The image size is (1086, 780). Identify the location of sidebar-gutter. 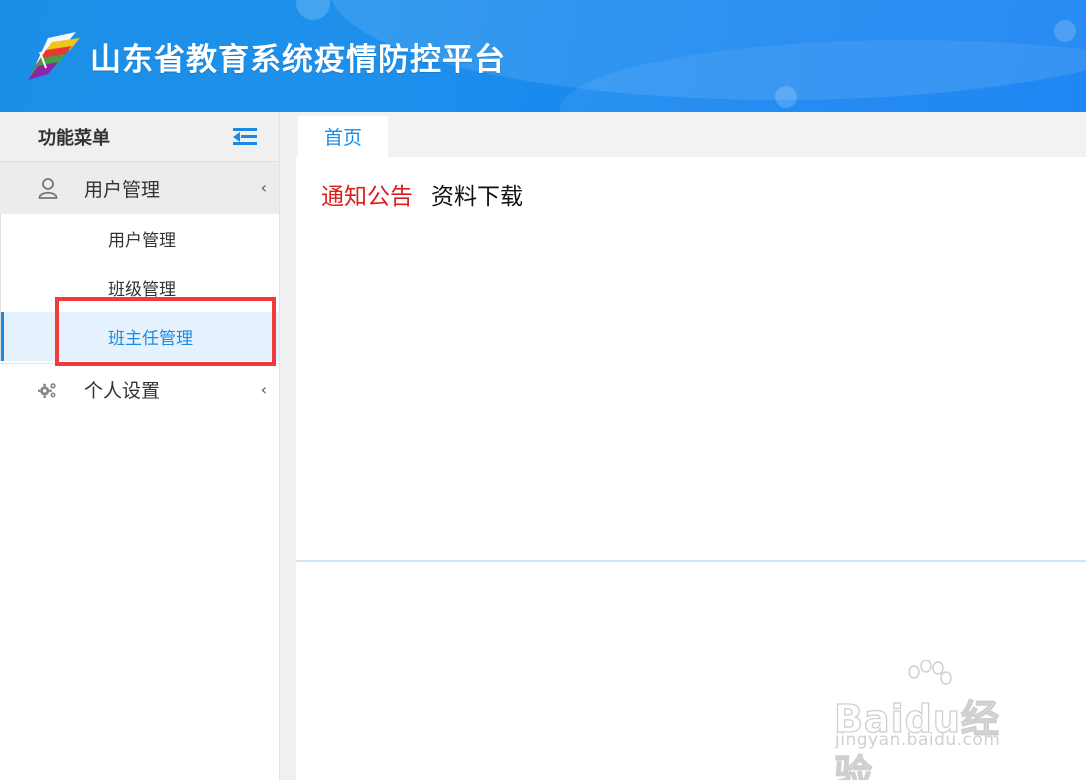
(288, 446).